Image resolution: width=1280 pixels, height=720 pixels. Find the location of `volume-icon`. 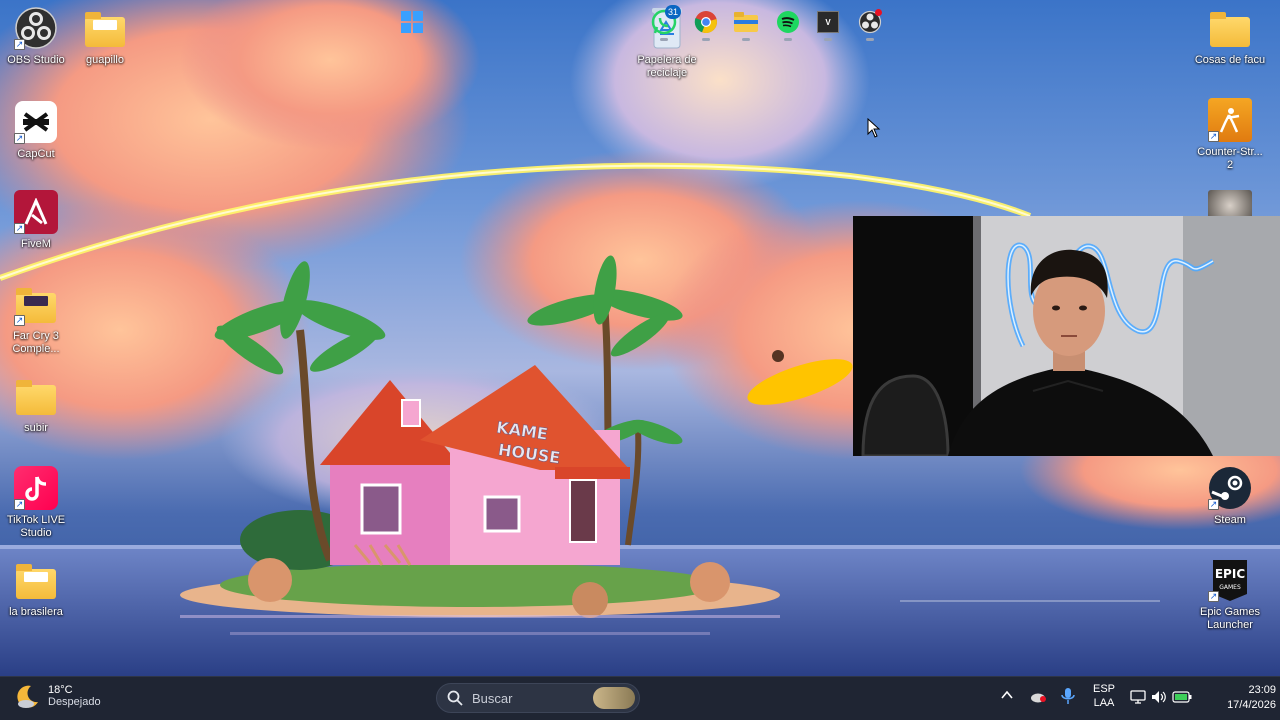

volume-icon is located at coordinates (1159, 697).